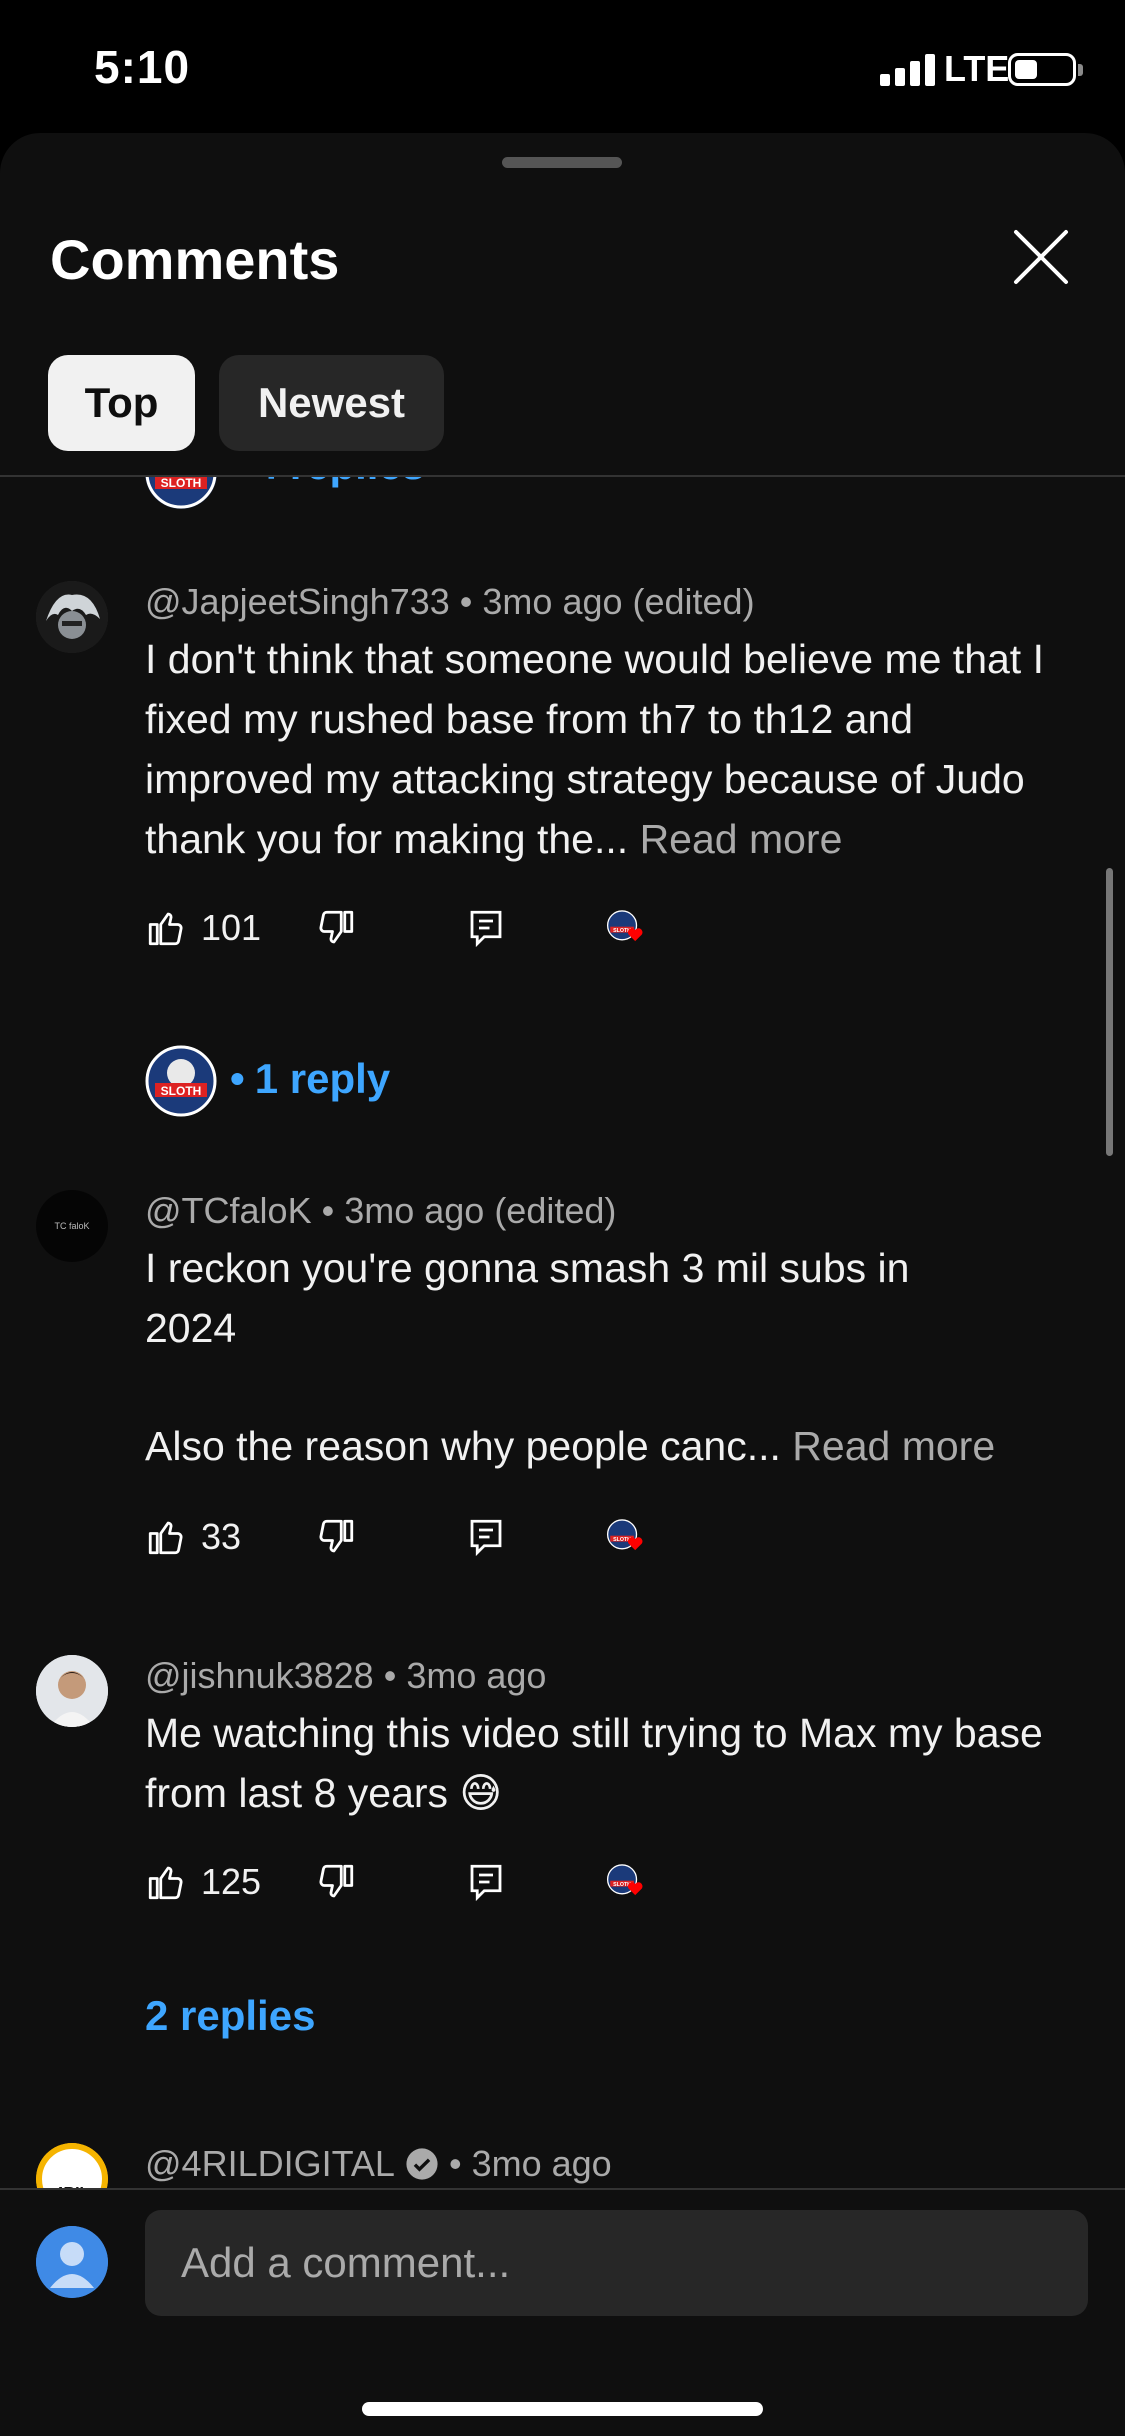 Image resolution: width=1125 pixels, height=2436 pixels. Describe the element at coordinates (908, 70) in the screenshot. I see `signal-icon` at that location.